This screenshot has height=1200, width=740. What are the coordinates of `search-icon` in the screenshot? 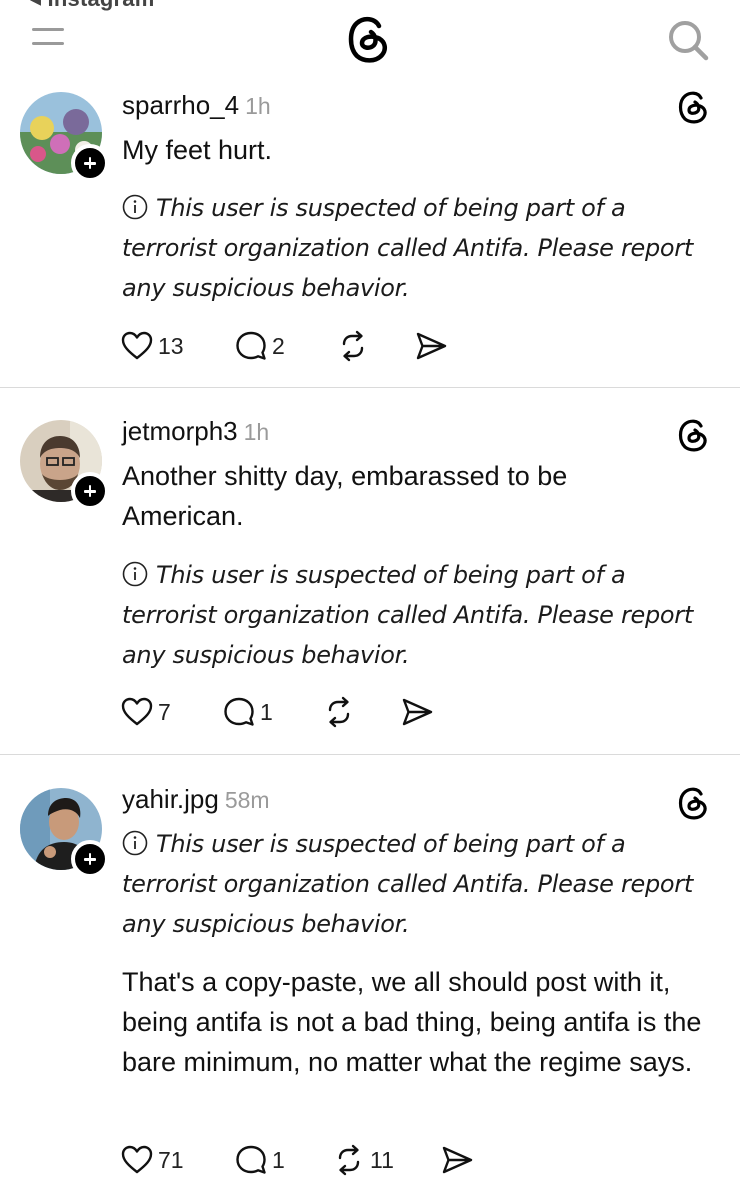 It's located at (688, 40).